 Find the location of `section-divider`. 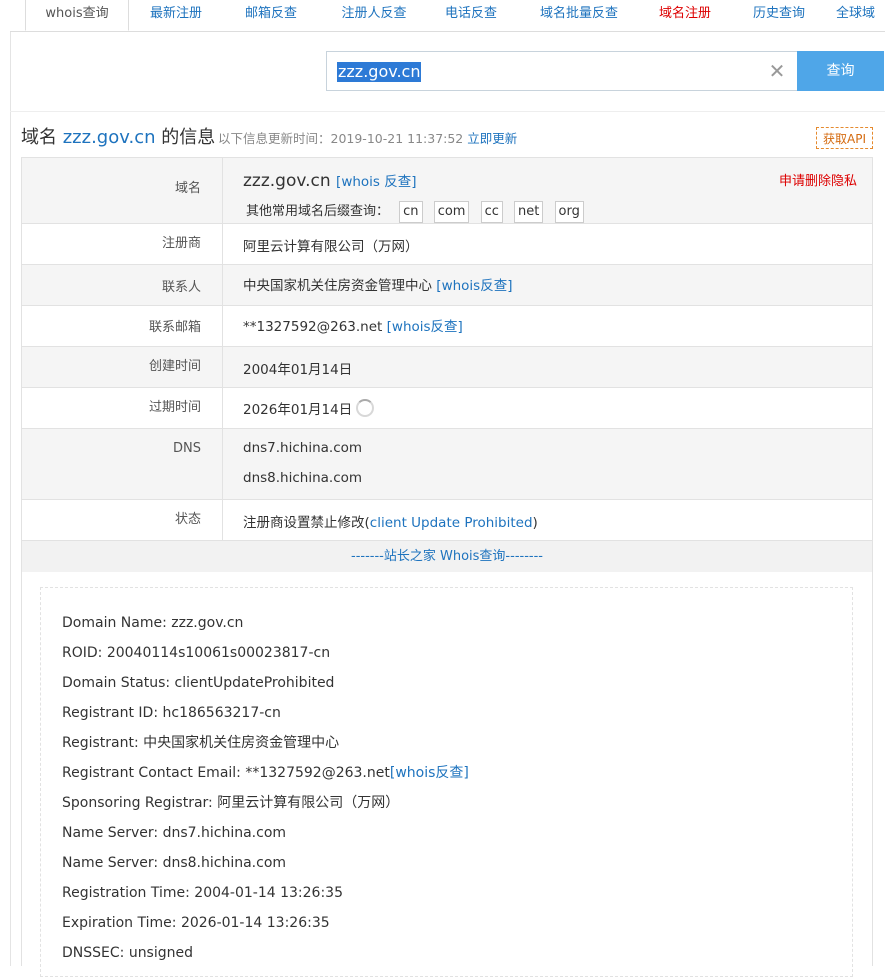

section-divider is located at coordinates (447, 111).